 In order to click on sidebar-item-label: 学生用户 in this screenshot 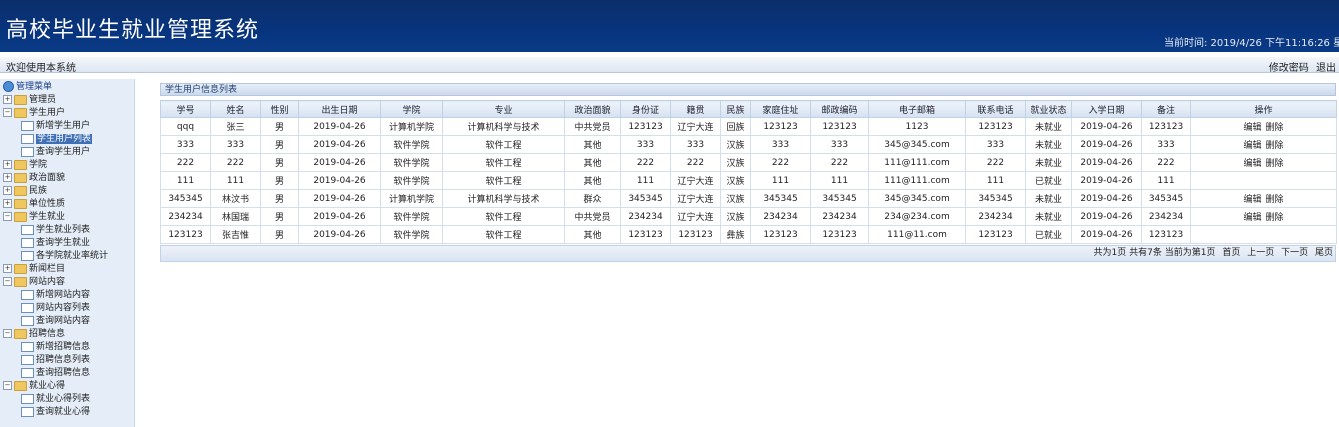, I will do `click(47, 113)`.